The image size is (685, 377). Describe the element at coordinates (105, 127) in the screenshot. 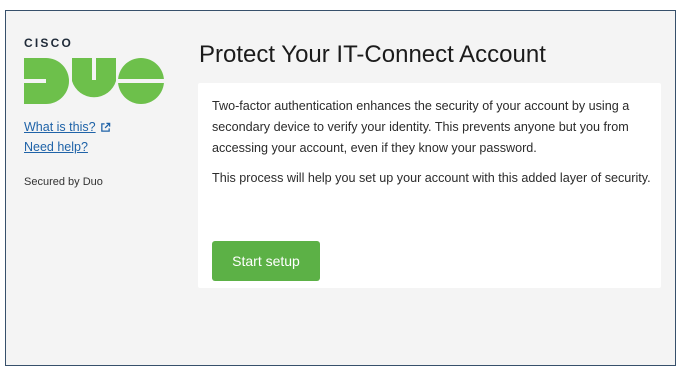

I see `external-link-icon` at that location.